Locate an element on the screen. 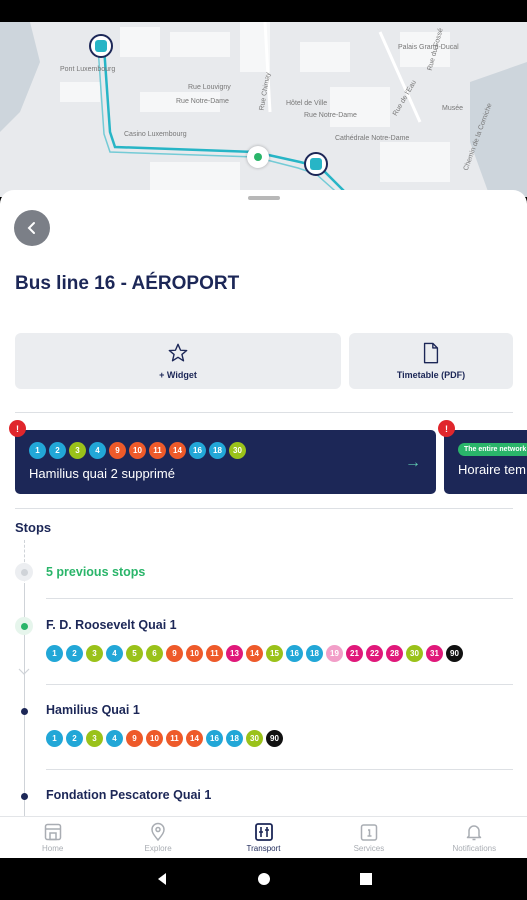 This screenshot has height=900, width=527. status-bar is located at coordinates (263, 11).